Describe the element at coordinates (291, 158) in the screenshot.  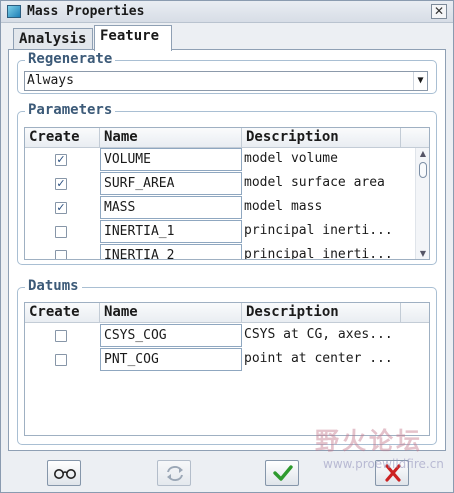
I see `description-cell: model volume` at that location.